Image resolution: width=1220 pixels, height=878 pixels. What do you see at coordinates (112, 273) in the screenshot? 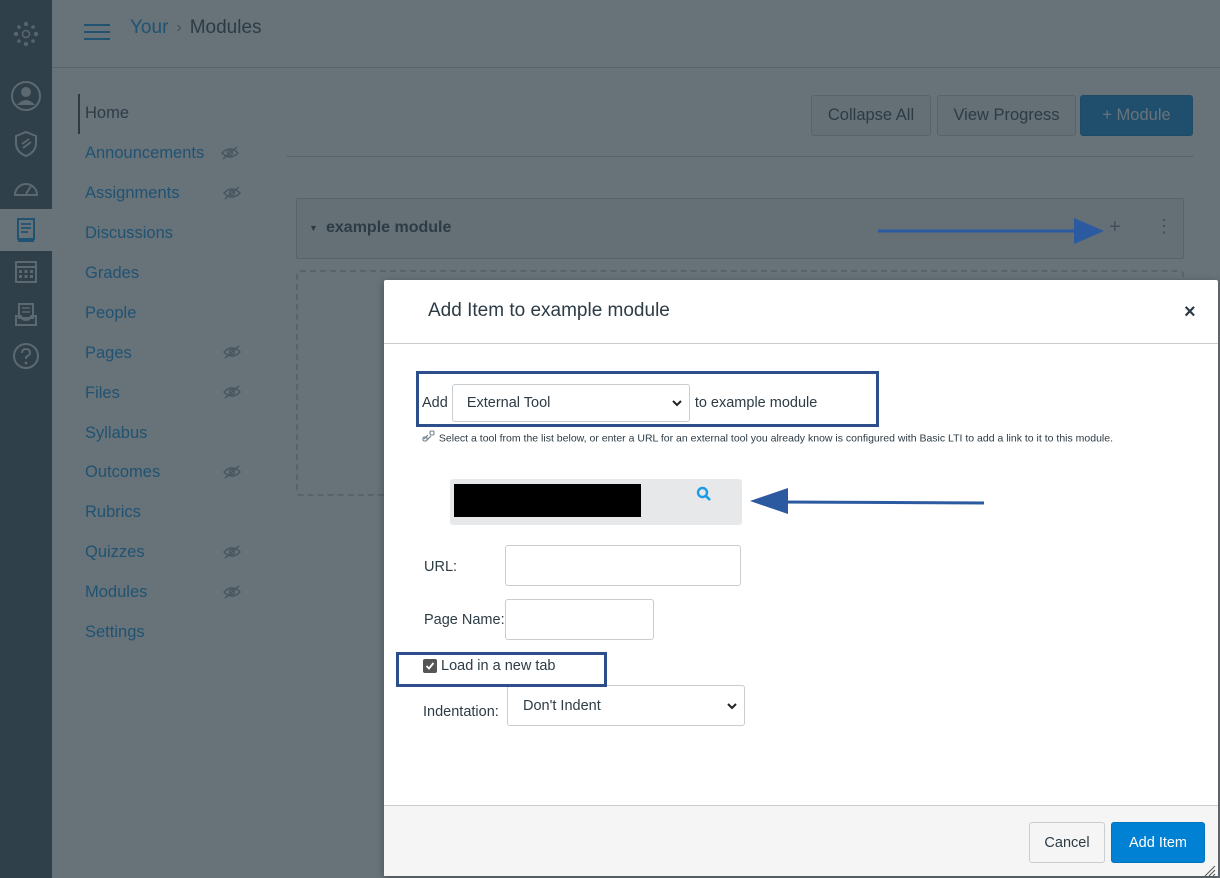
I see `course-nav-label: Grades` at bounding box center [112, 273].